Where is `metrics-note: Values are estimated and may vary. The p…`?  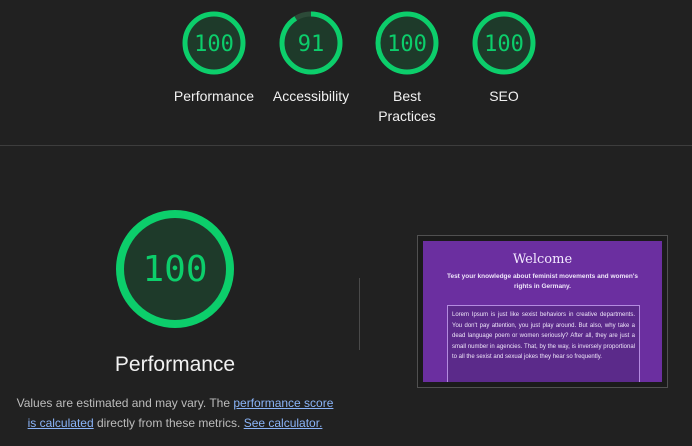 metrics-note: Values are estimated and may vary. The p… is located at coordinates (175, 413).